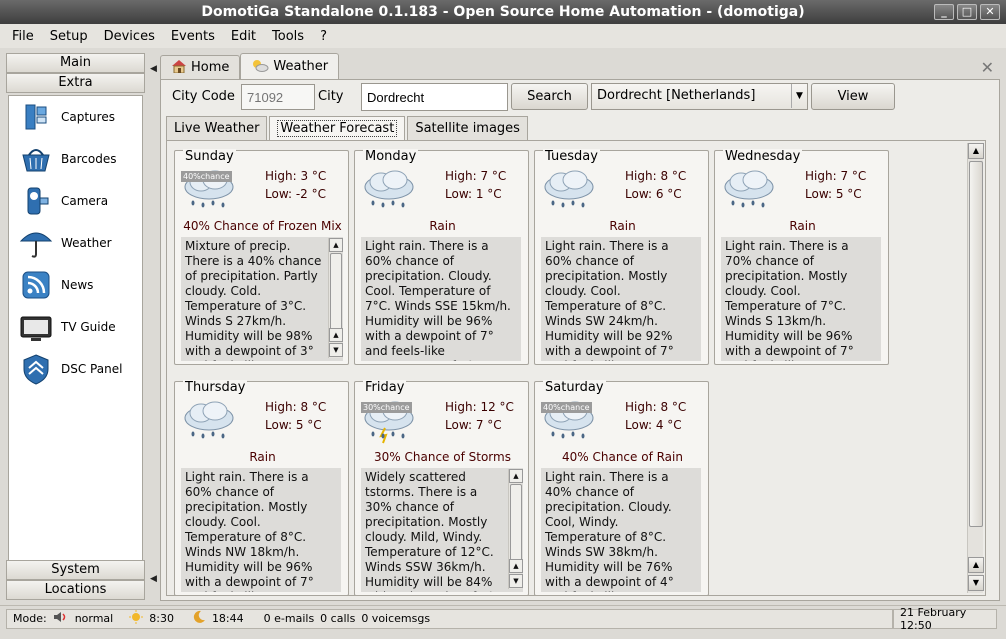 The width and height of the screenshot is (1006, 639). I want to click on nav-item-label: DSC Panel, so click(92, 369).